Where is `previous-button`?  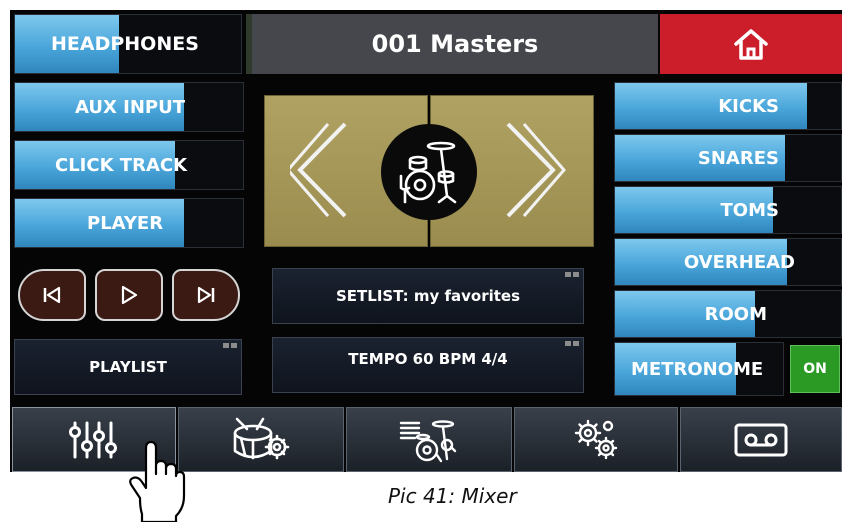 previous-button is located at coordinates (52, 295).